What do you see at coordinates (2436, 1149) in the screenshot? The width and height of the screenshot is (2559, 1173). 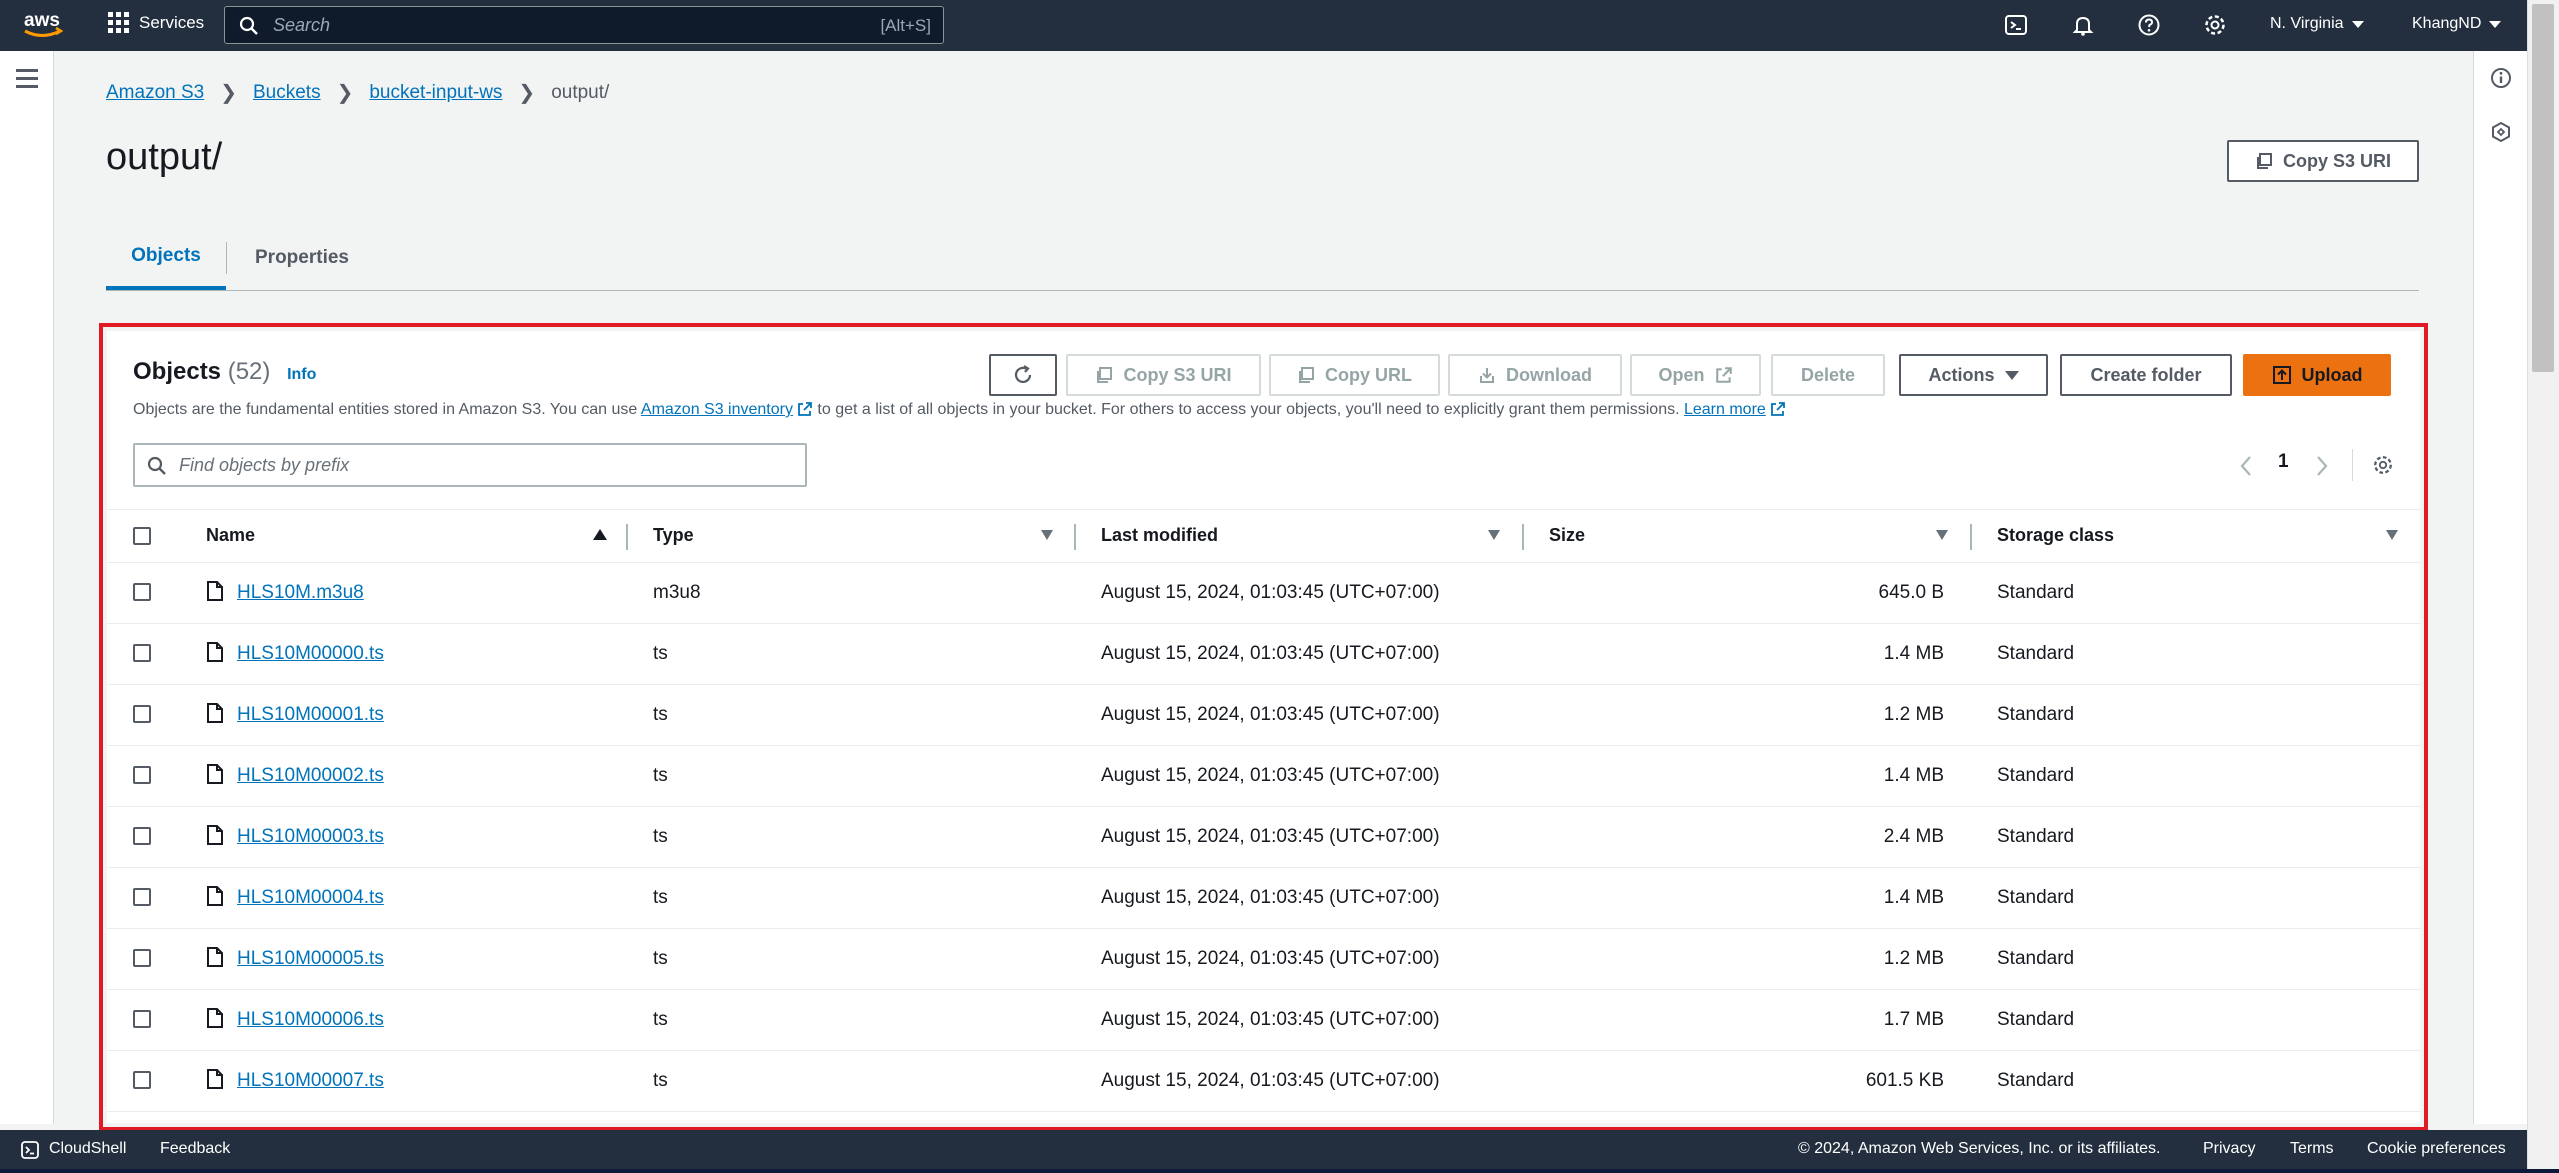 I see `cookie-preferences-link: Cookie preferences` at bounding box center [2436, 1149].